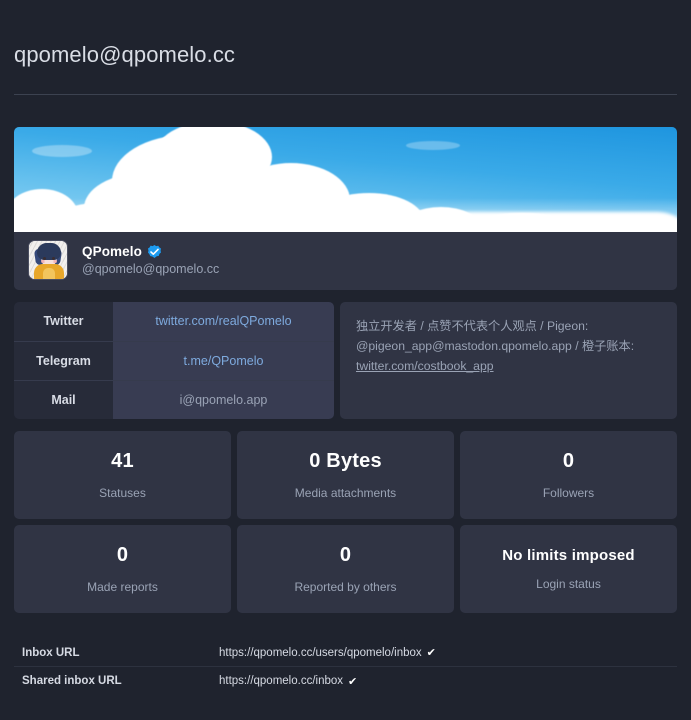 The height and width of the screenshot is (720, 691). I want to click on stat-card-followers: 0 Followers, so click(568, 475).